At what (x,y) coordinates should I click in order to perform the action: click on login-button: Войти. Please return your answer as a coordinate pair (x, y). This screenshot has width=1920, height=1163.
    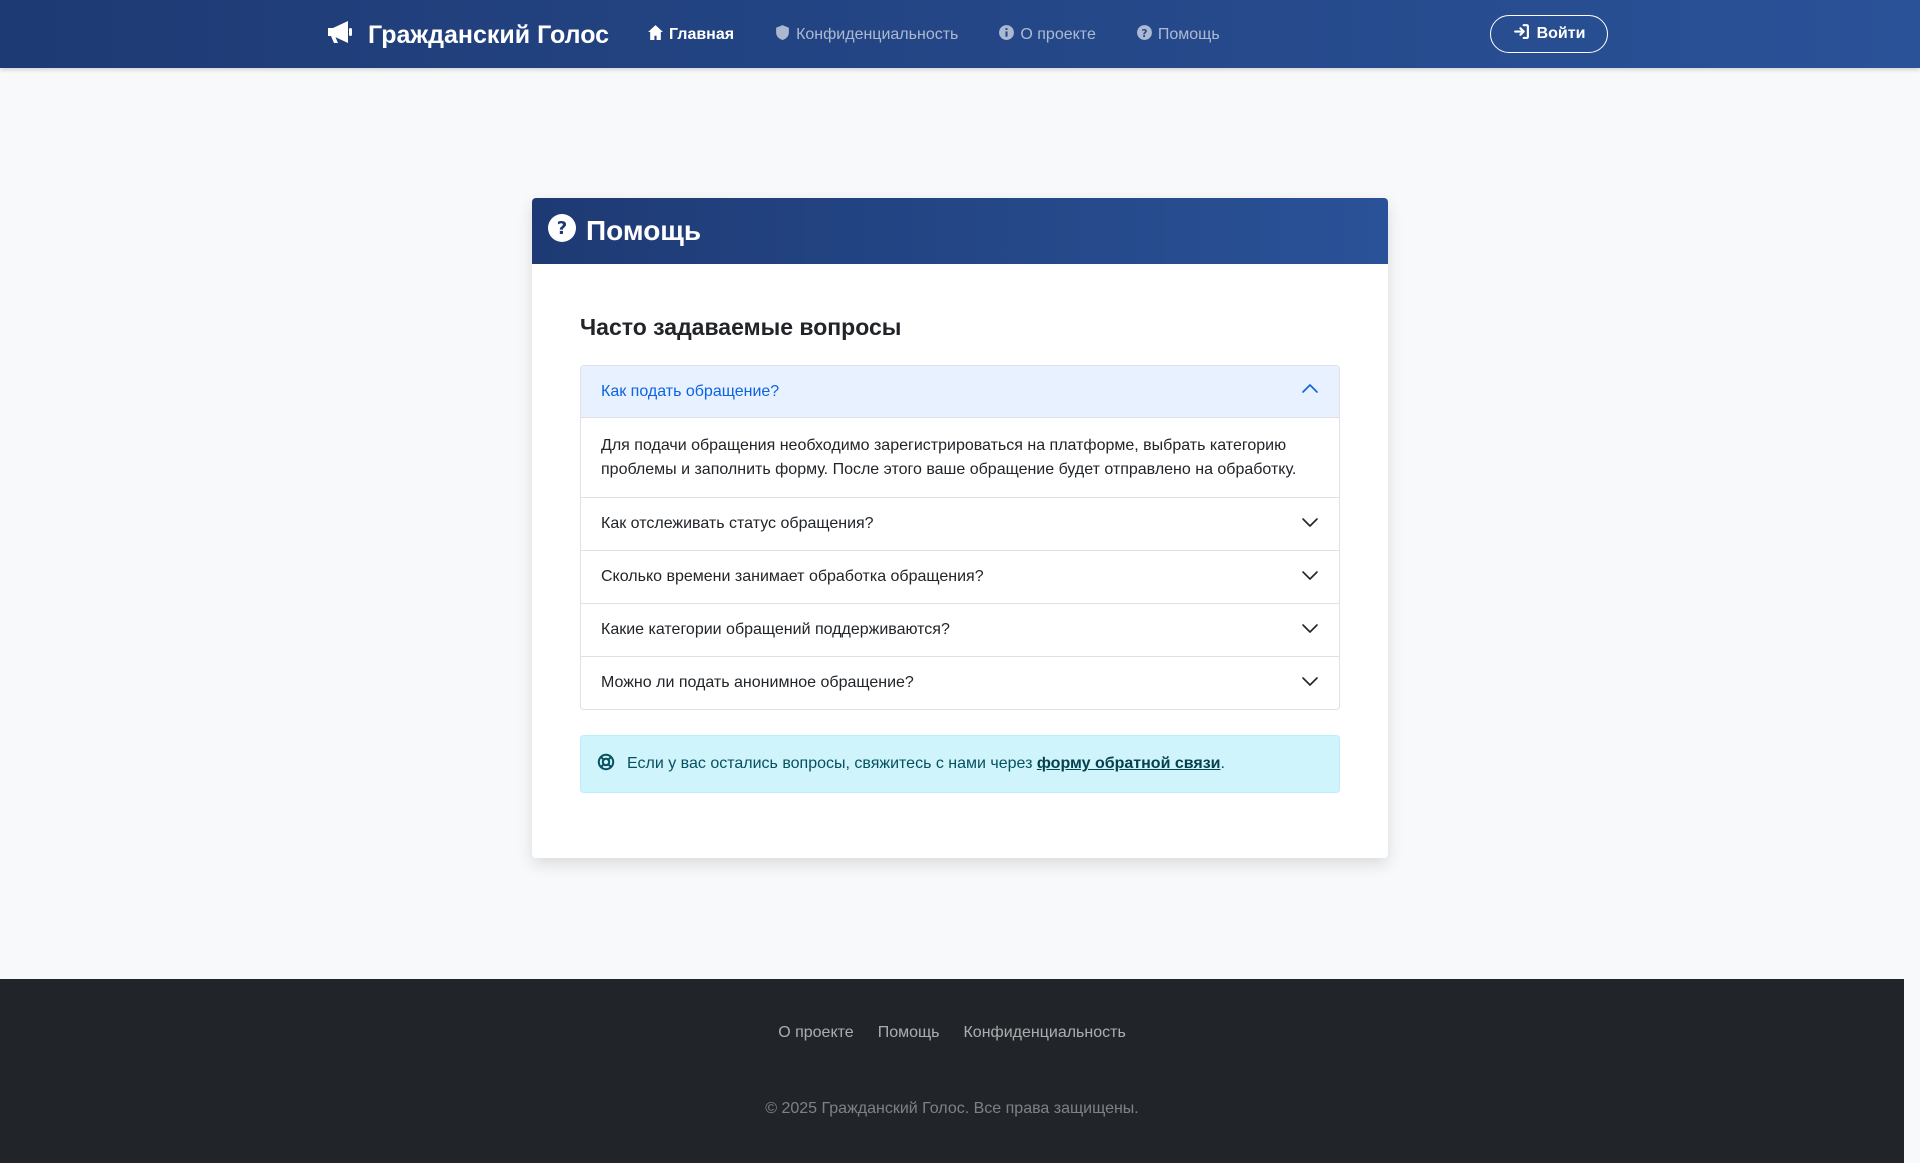
    Looking at the image, I should click on (1549, 34).